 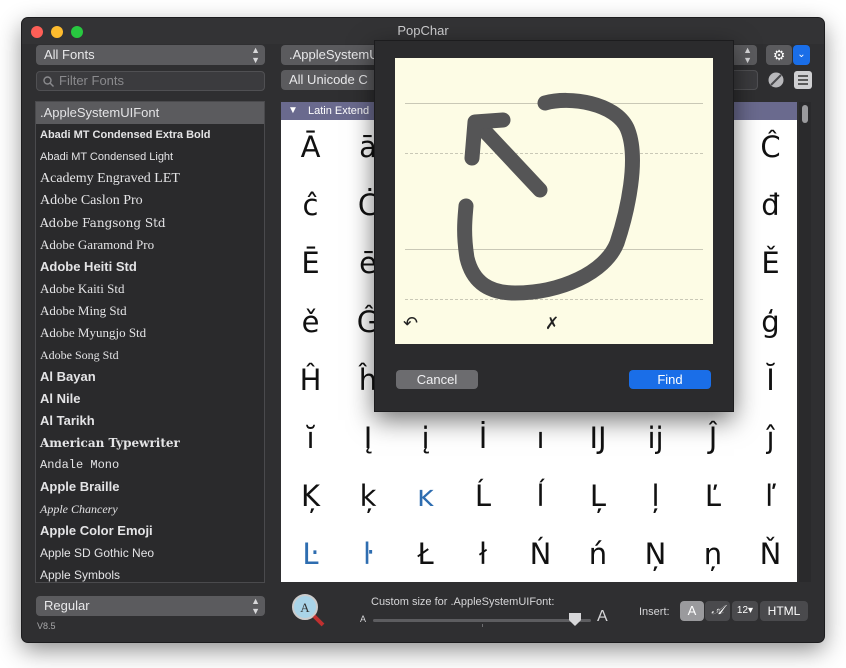 What do you see at coordinates (784, 611) in the screenshot?
I see `insert-html-button: HTML` at bounding box center [784, 611].